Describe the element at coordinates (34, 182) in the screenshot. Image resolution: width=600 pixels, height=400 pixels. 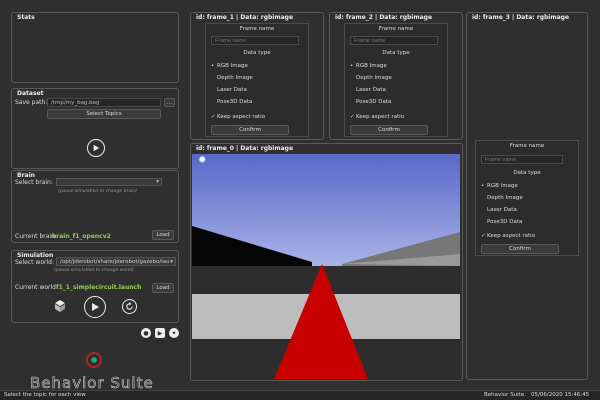
I see `select-brain-label: Select brain:` at that location.